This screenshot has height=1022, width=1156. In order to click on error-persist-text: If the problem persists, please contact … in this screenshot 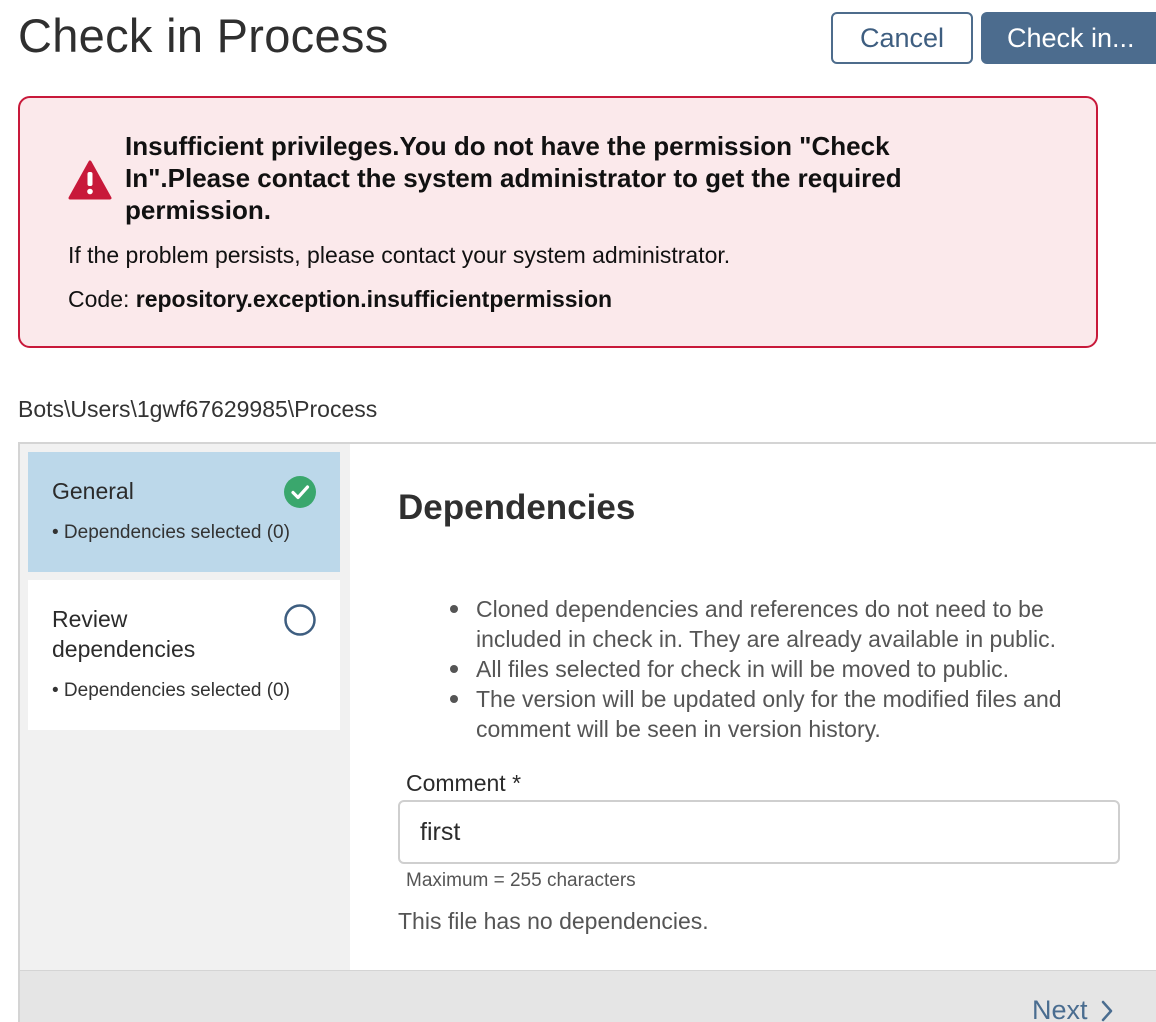, I will do `click(399, 255)`.